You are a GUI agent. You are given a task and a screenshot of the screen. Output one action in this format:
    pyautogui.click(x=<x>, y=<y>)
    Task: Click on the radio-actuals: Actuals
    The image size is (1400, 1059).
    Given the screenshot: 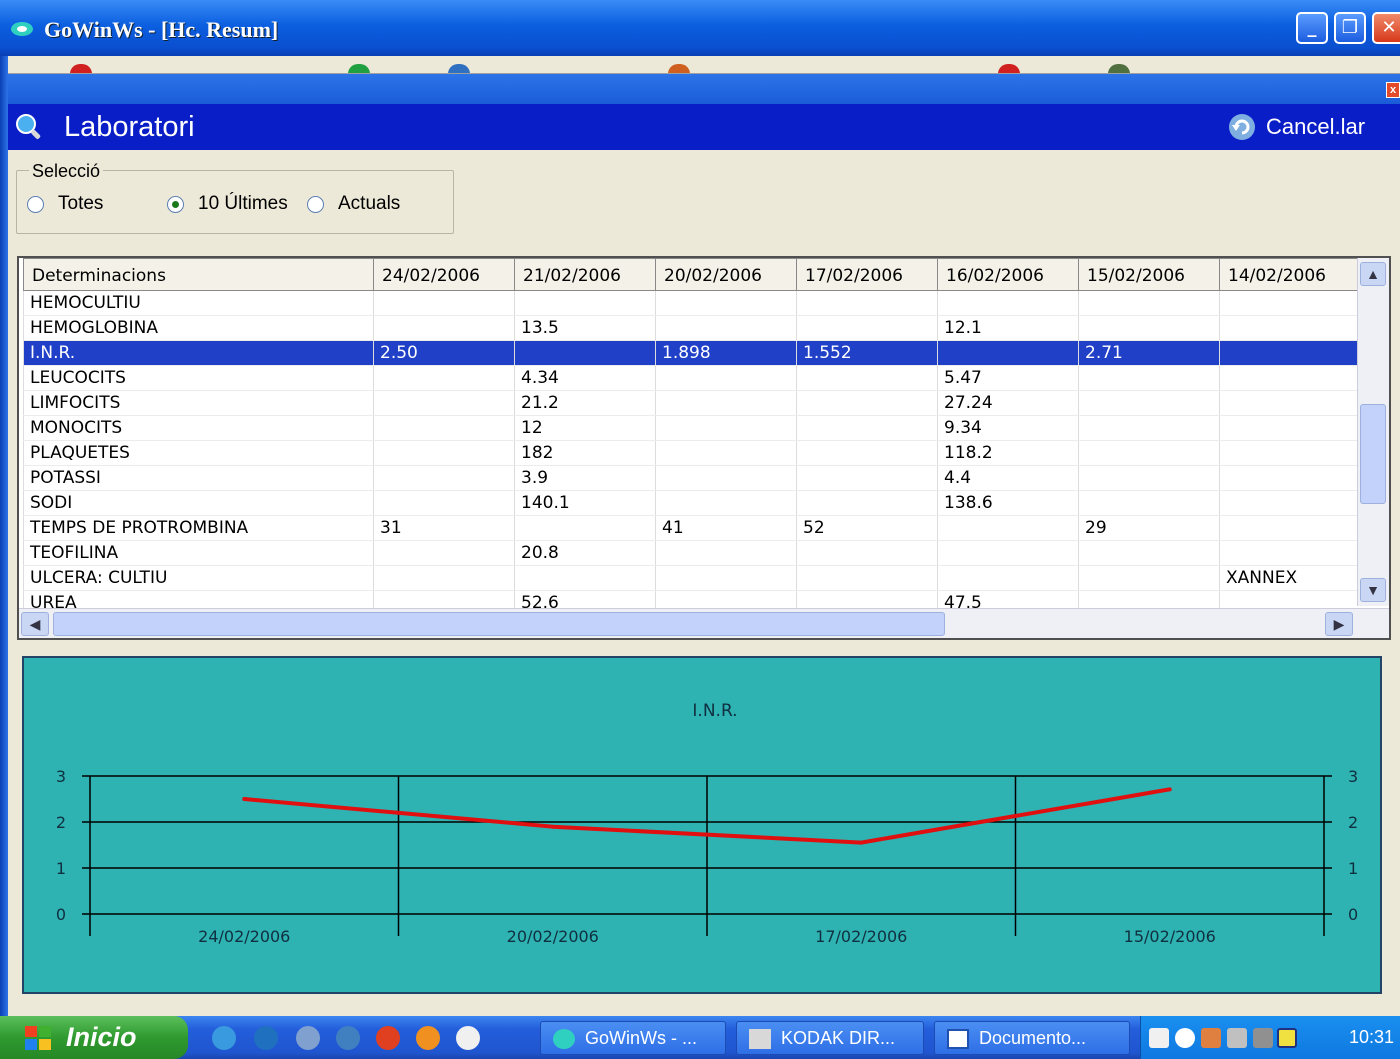 What is the action you would take?
    pyautogui.click(x=353, y=204)
    